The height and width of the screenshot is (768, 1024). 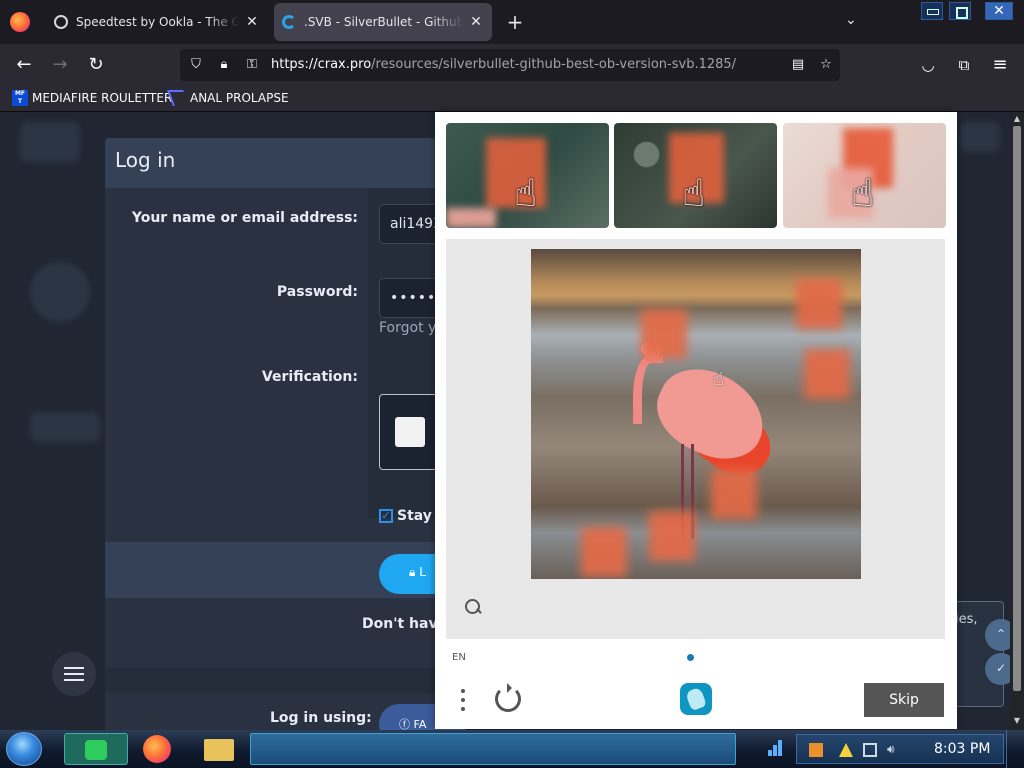 I want to click on hcaptcha-logo, so click(x=696, y=699).